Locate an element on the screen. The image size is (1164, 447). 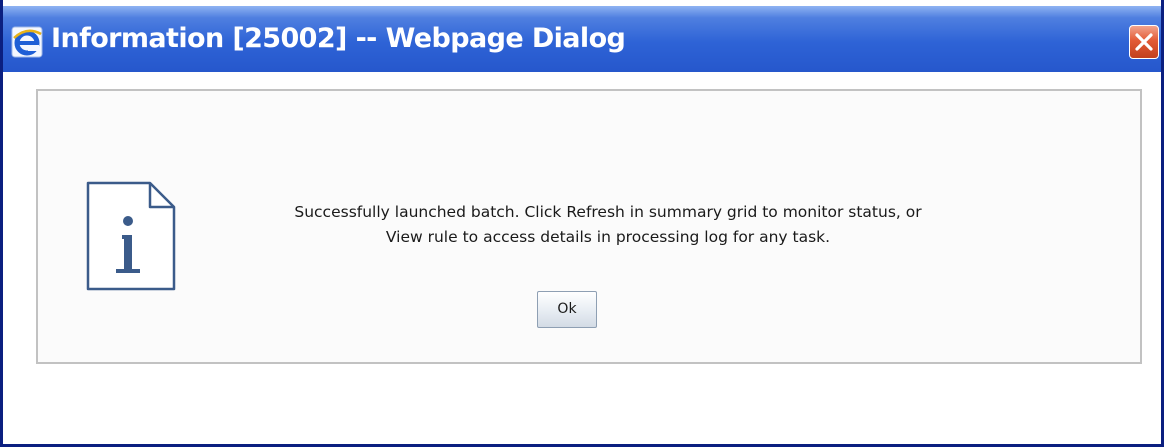
close-button is located at coordinates (1144, 42).